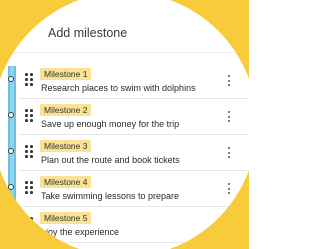 Image resolution: width=320 pixels, height=249 pixels. Describe the element at coordinates (118, 88) in the screenshot. I see `milestone-text: Research places to swim with dolphins` at that location.